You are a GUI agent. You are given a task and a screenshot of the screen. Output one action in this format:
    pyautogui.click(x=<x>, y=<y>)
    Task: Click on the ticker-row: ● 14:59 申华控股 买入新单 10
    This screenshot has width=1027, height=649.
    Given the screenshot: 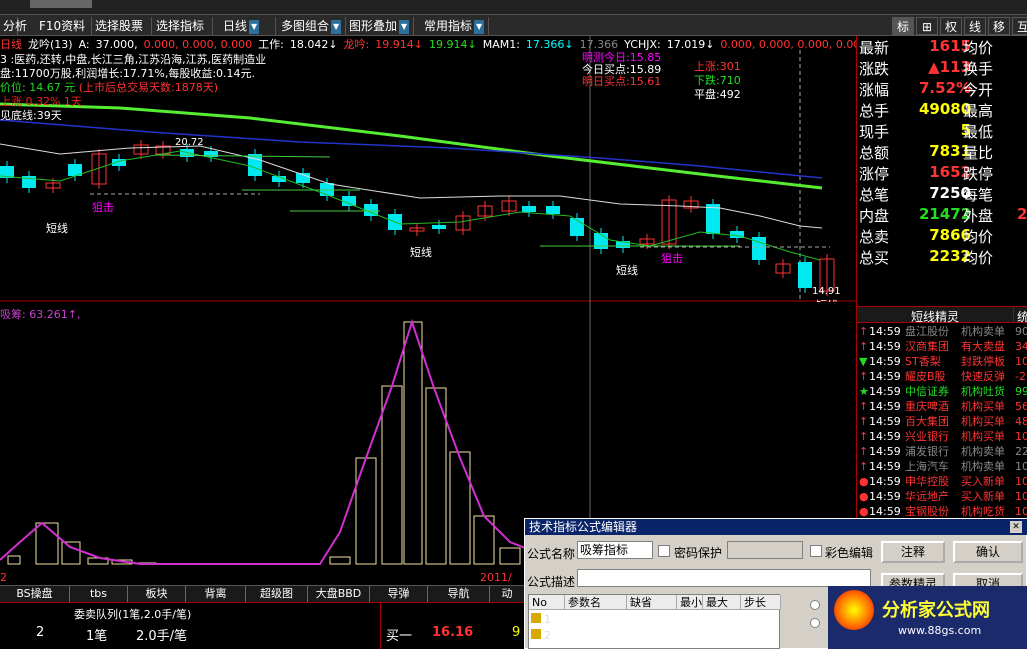 What is the action you would take?
    pyautogui.click(x=942, y=481)
    